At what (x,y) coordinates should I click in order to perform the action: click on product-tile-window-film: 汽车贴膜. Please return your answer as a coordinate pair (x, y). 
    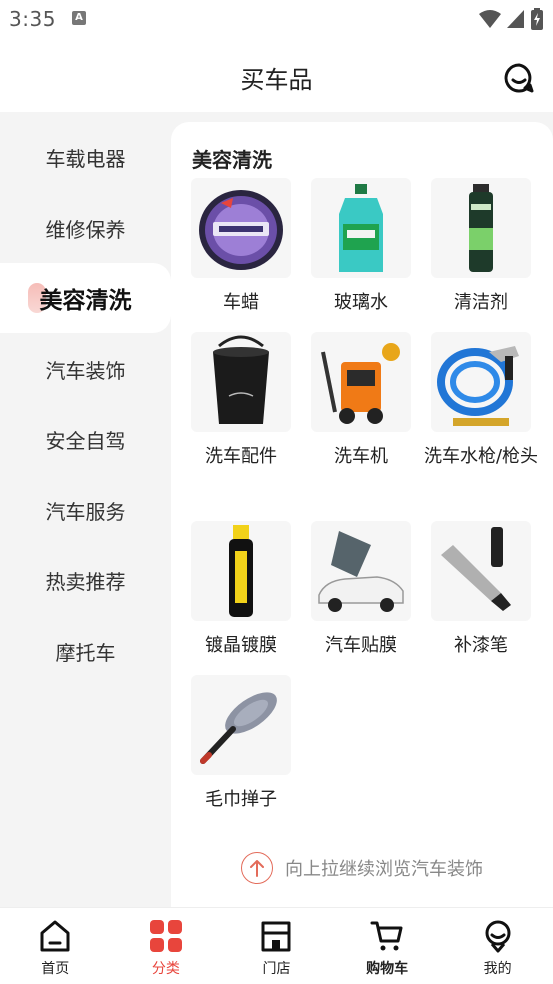
    Looking at the image, I should click on (361, 590).